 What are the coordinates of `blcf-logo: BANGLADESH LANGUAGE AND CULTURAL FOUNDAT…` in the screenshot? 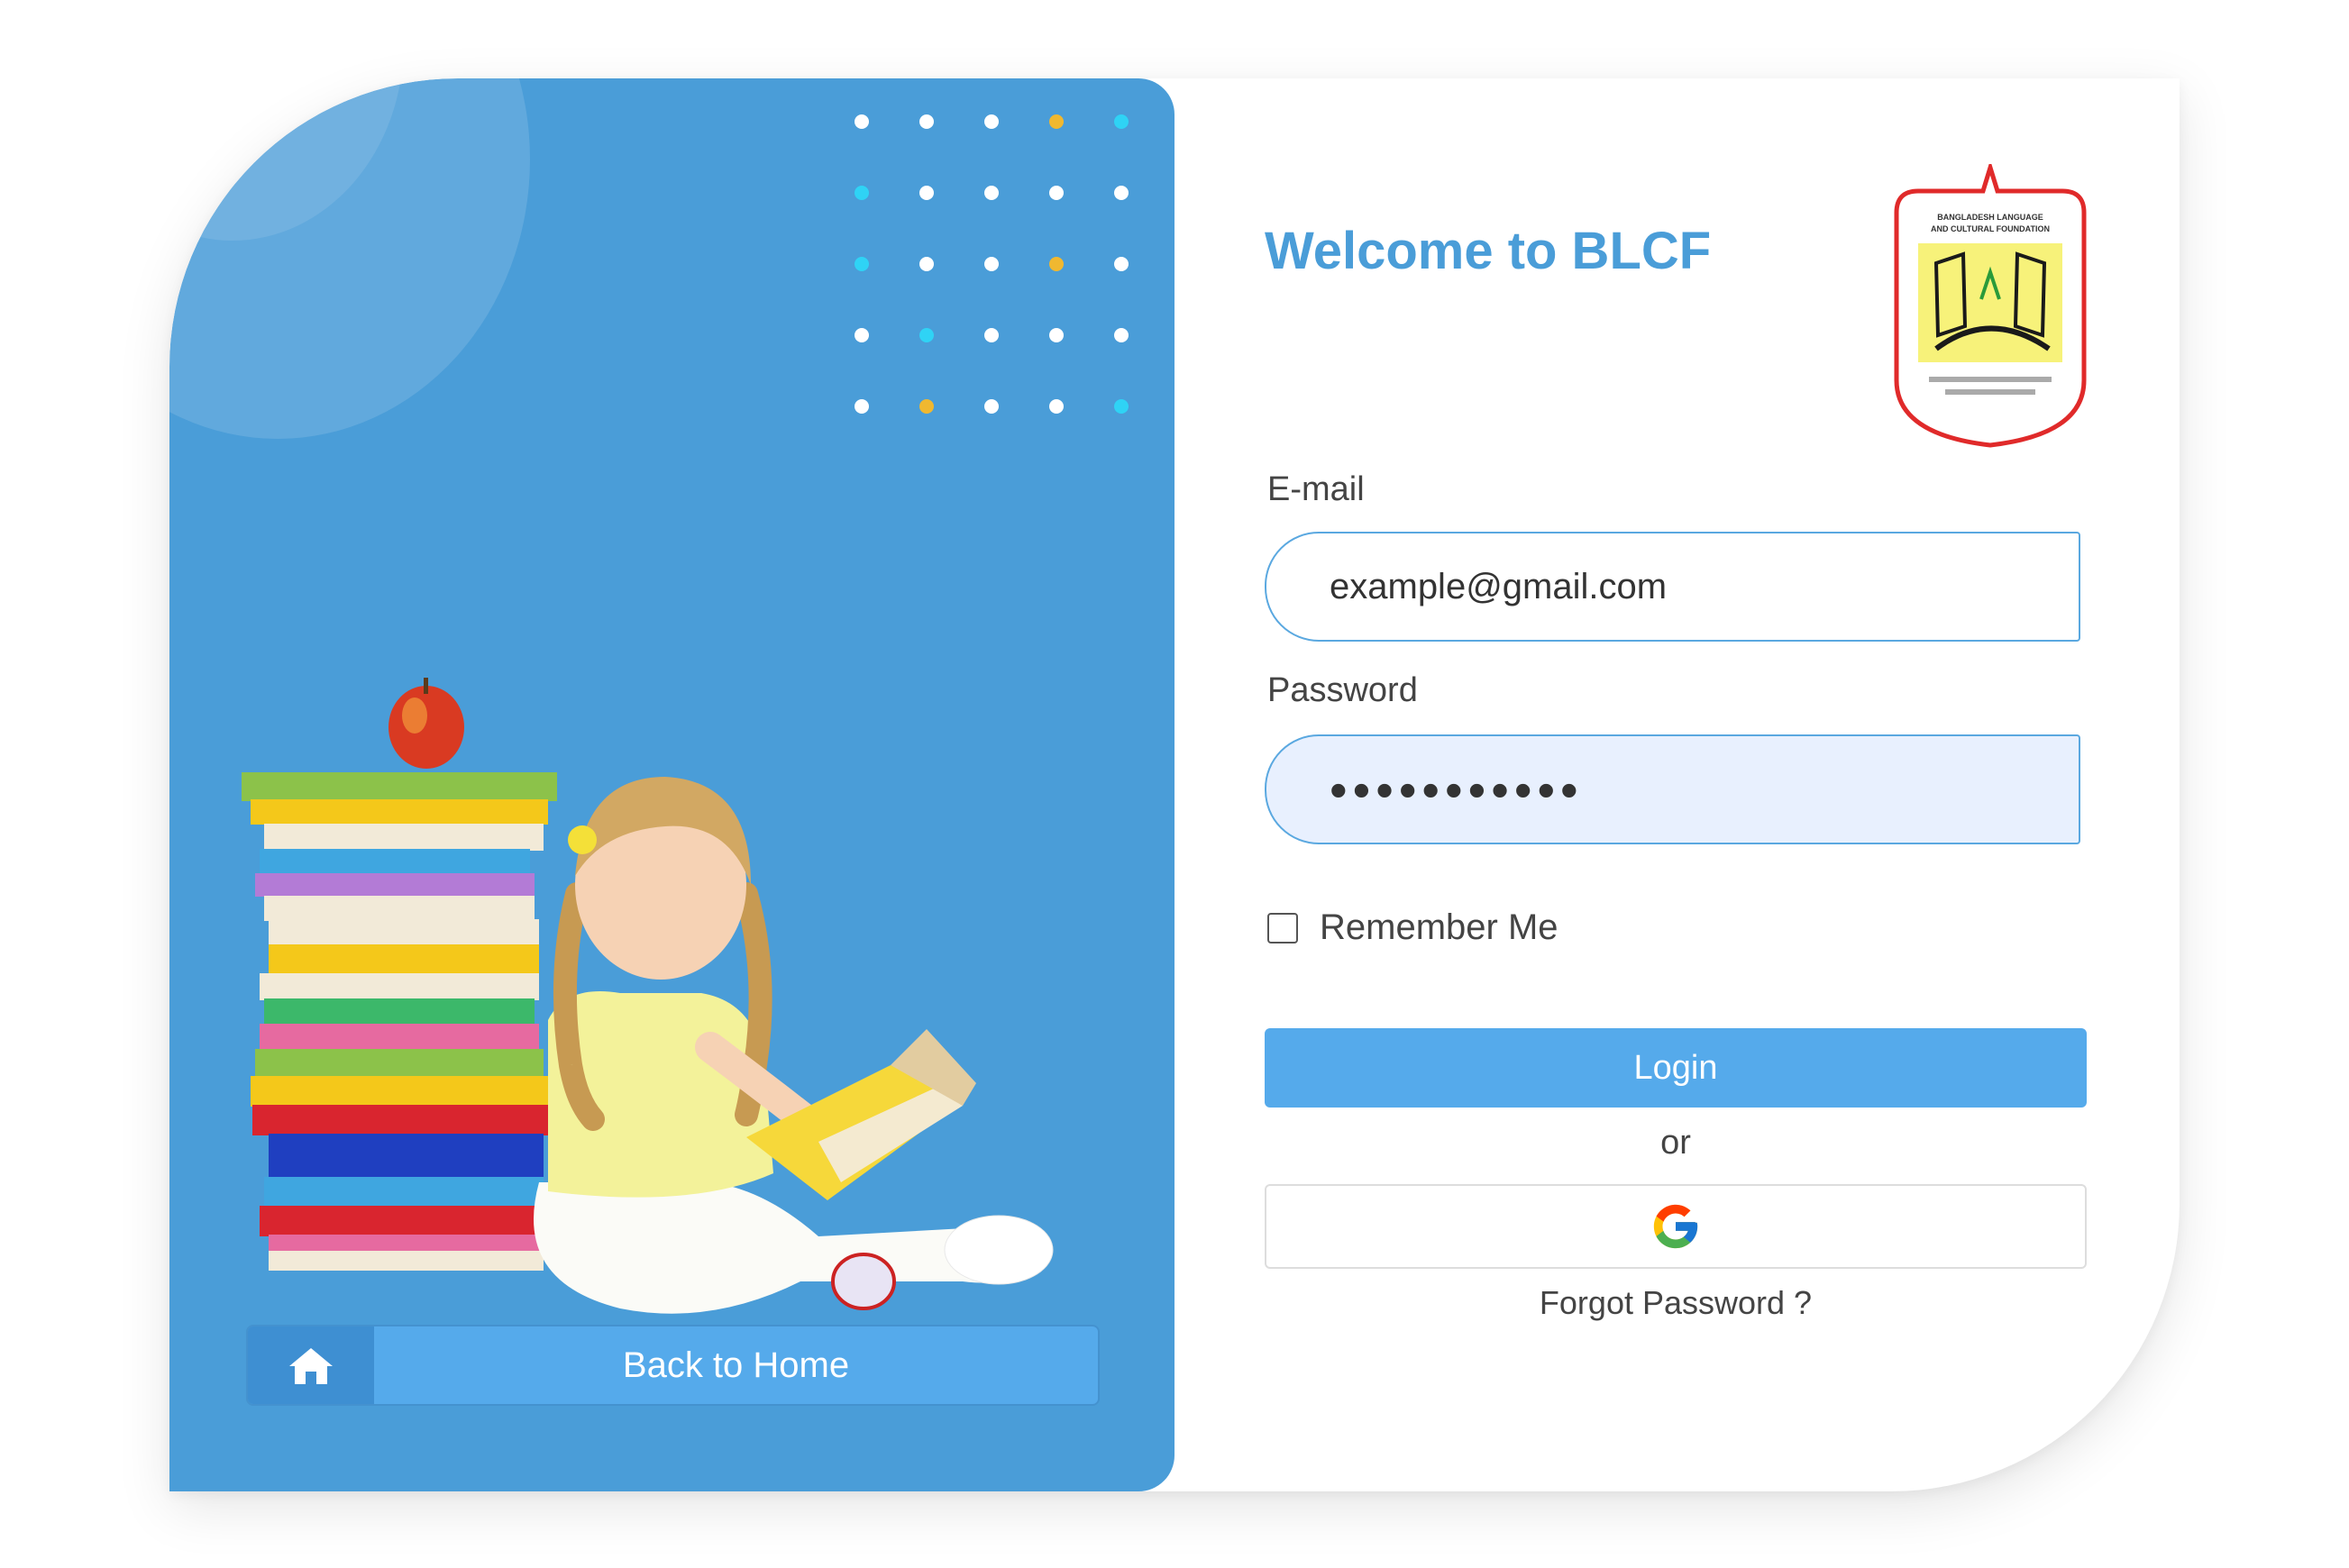 It's located at (1990, 306).